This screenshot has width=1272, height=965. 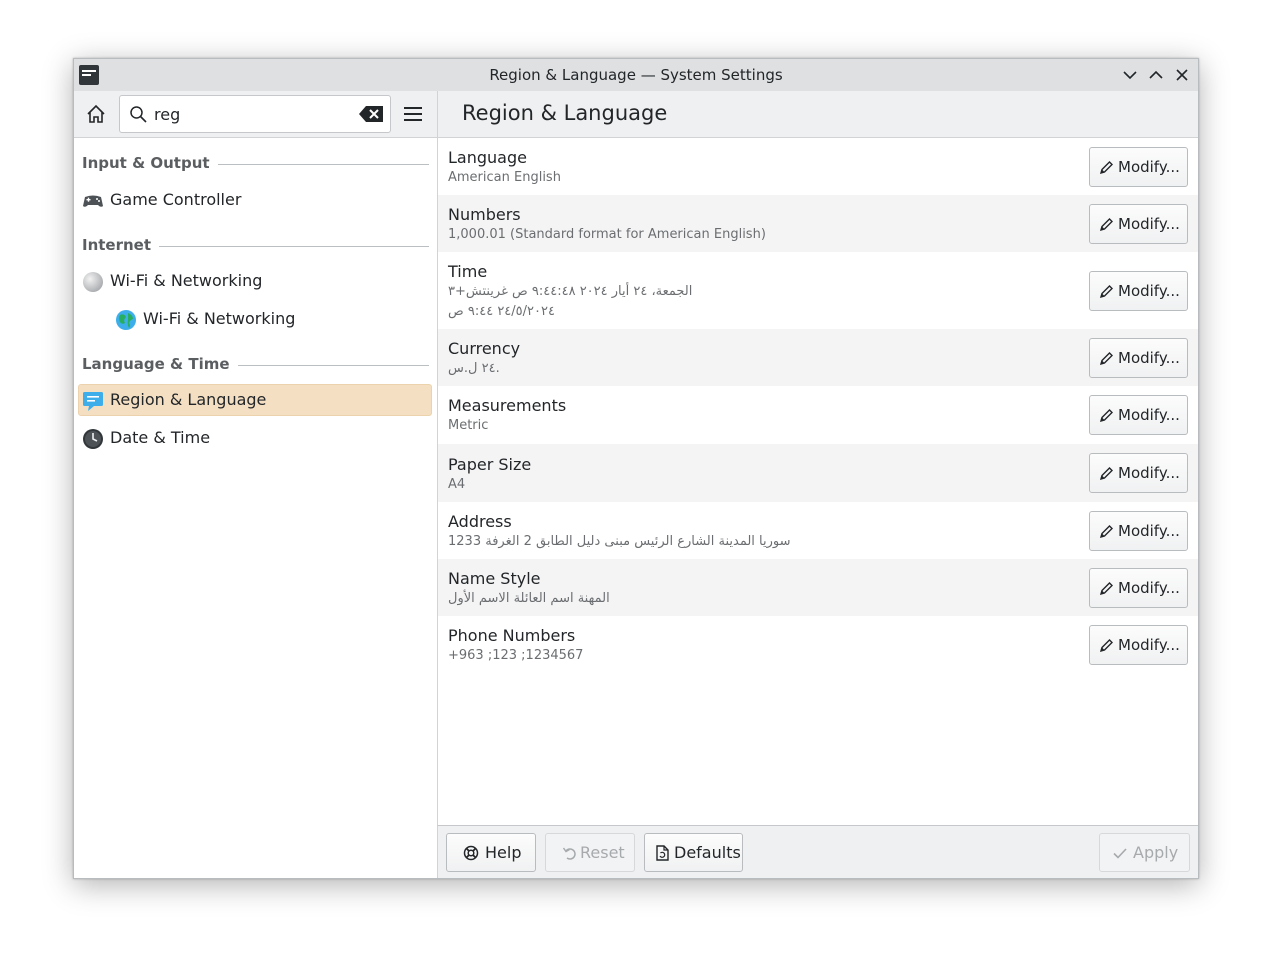 What do you see at coordinates (494, 578) in the screenshot?
I see `setting-title: Name Style` at bounding box center [494, 578].